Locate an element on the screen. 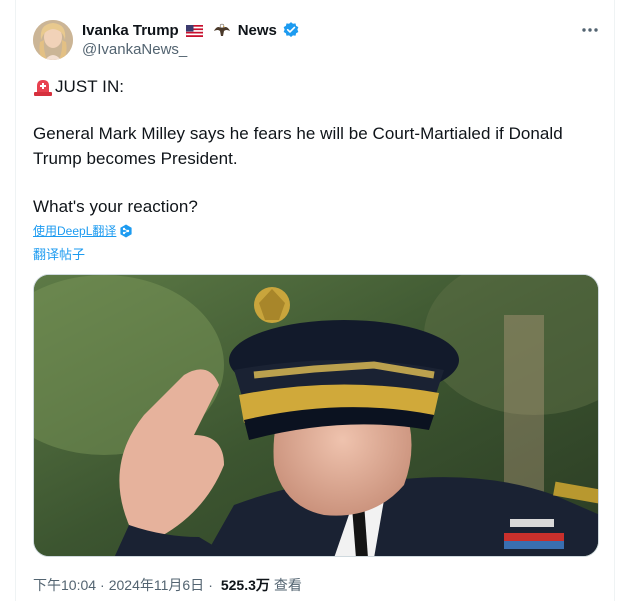 The height and width of the screenshot is (601, 631). tweet-time: 下午10:04 is located at coordinates (64, 585).